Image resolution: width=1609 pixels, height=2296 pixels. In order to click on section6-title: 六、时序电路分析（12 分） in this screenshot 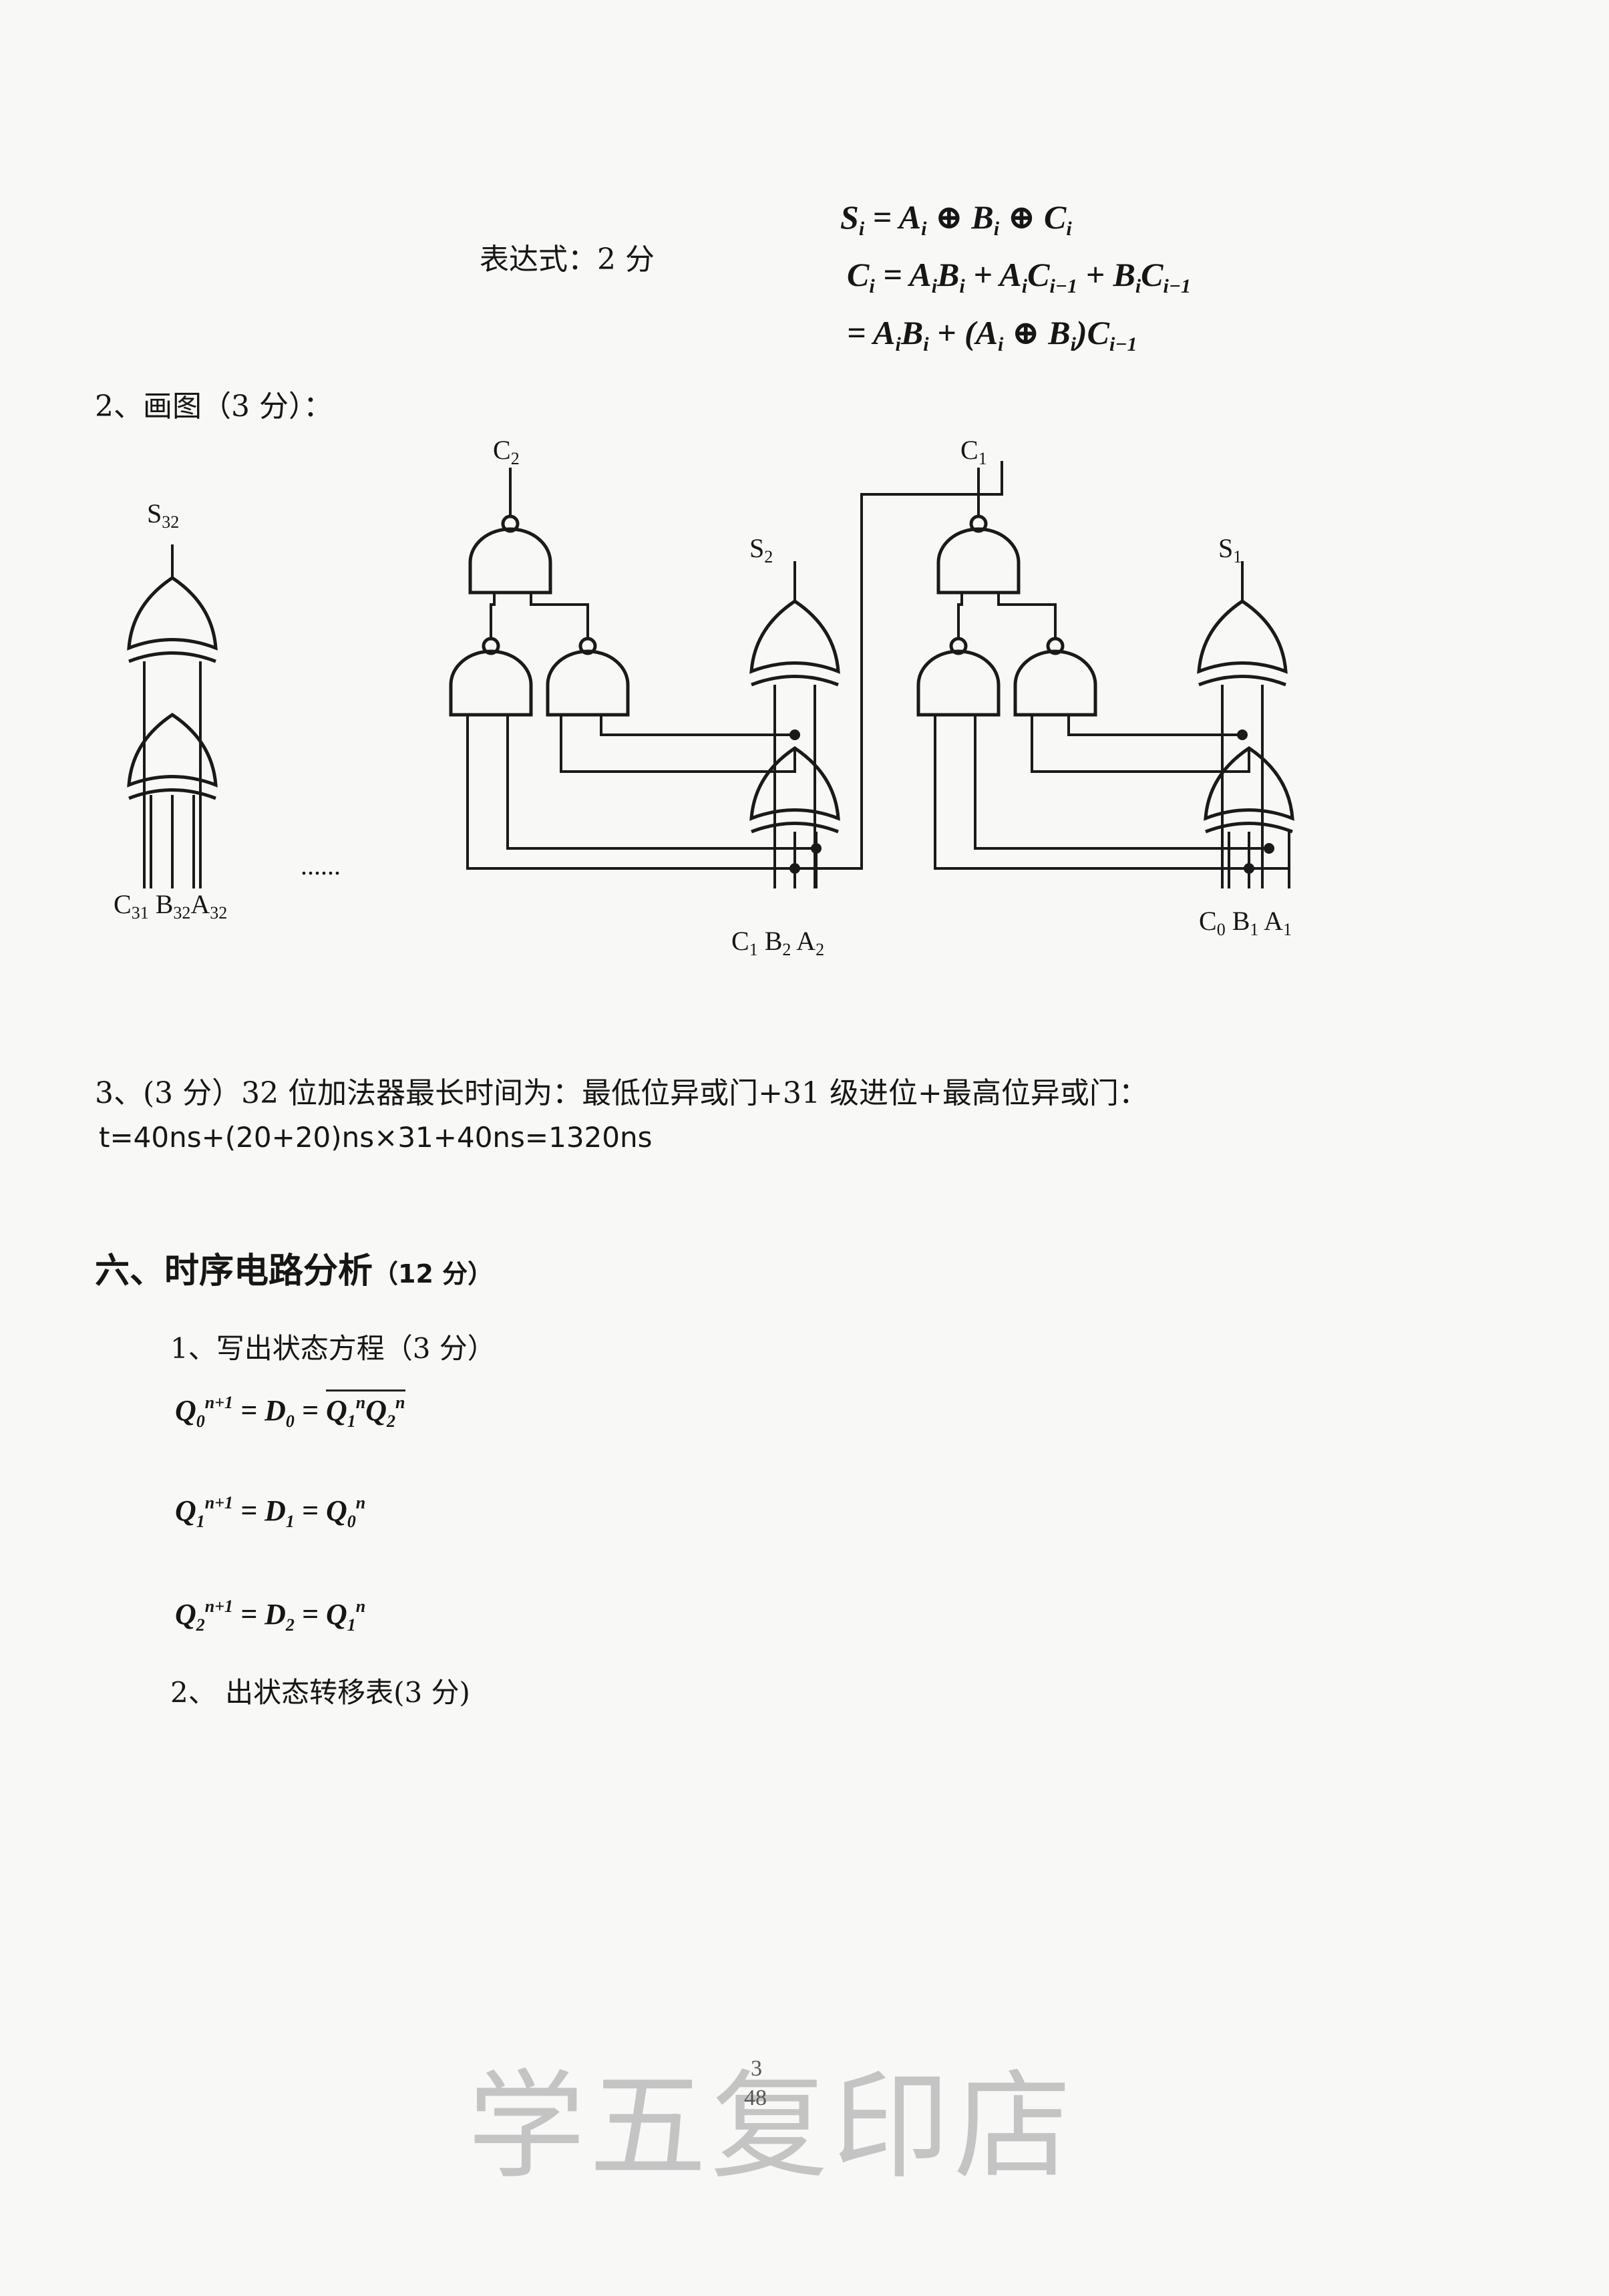, I will do `click(294, 1271)`.